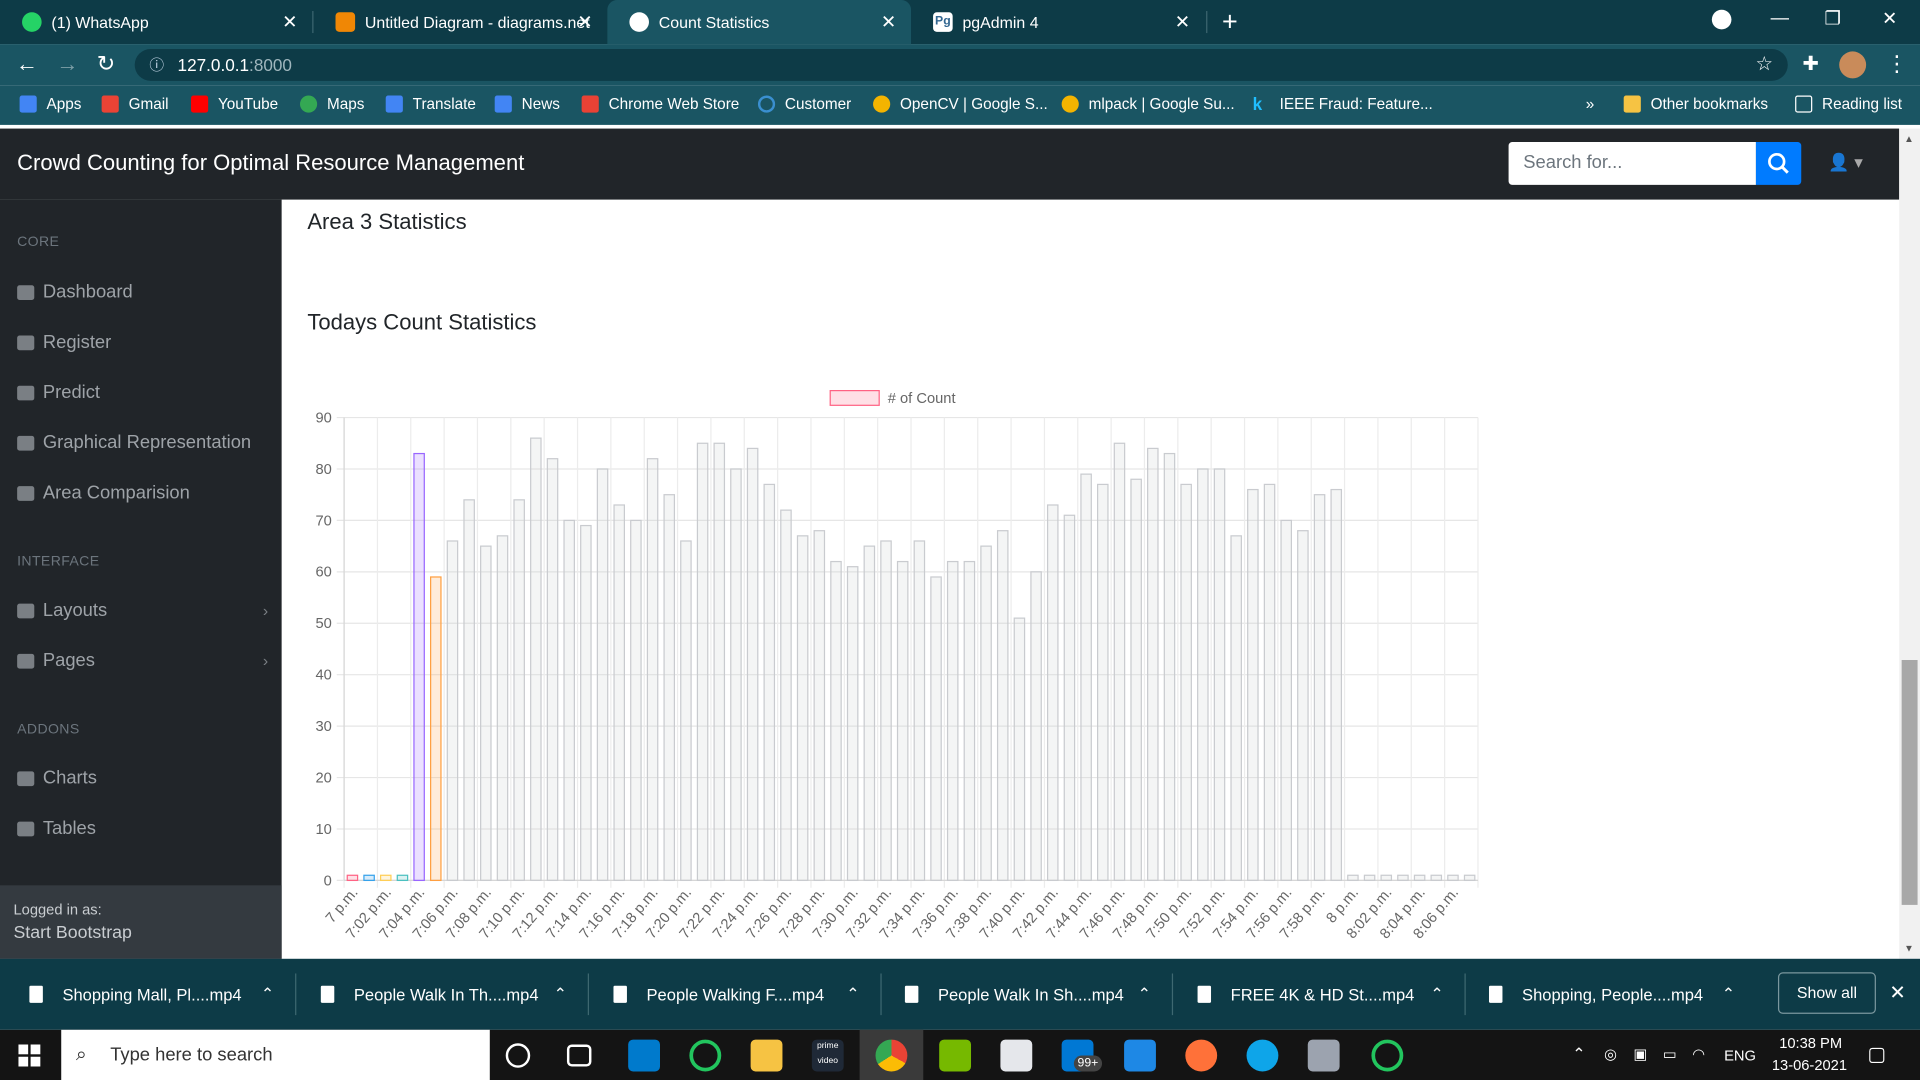 Image resolution: width=1920 pixels, height=1080 pixels. What do you see at coordinates (1909, 782) in the screenshot?
I see `scrollbar-thumb` at bounding box center [1909, 782].